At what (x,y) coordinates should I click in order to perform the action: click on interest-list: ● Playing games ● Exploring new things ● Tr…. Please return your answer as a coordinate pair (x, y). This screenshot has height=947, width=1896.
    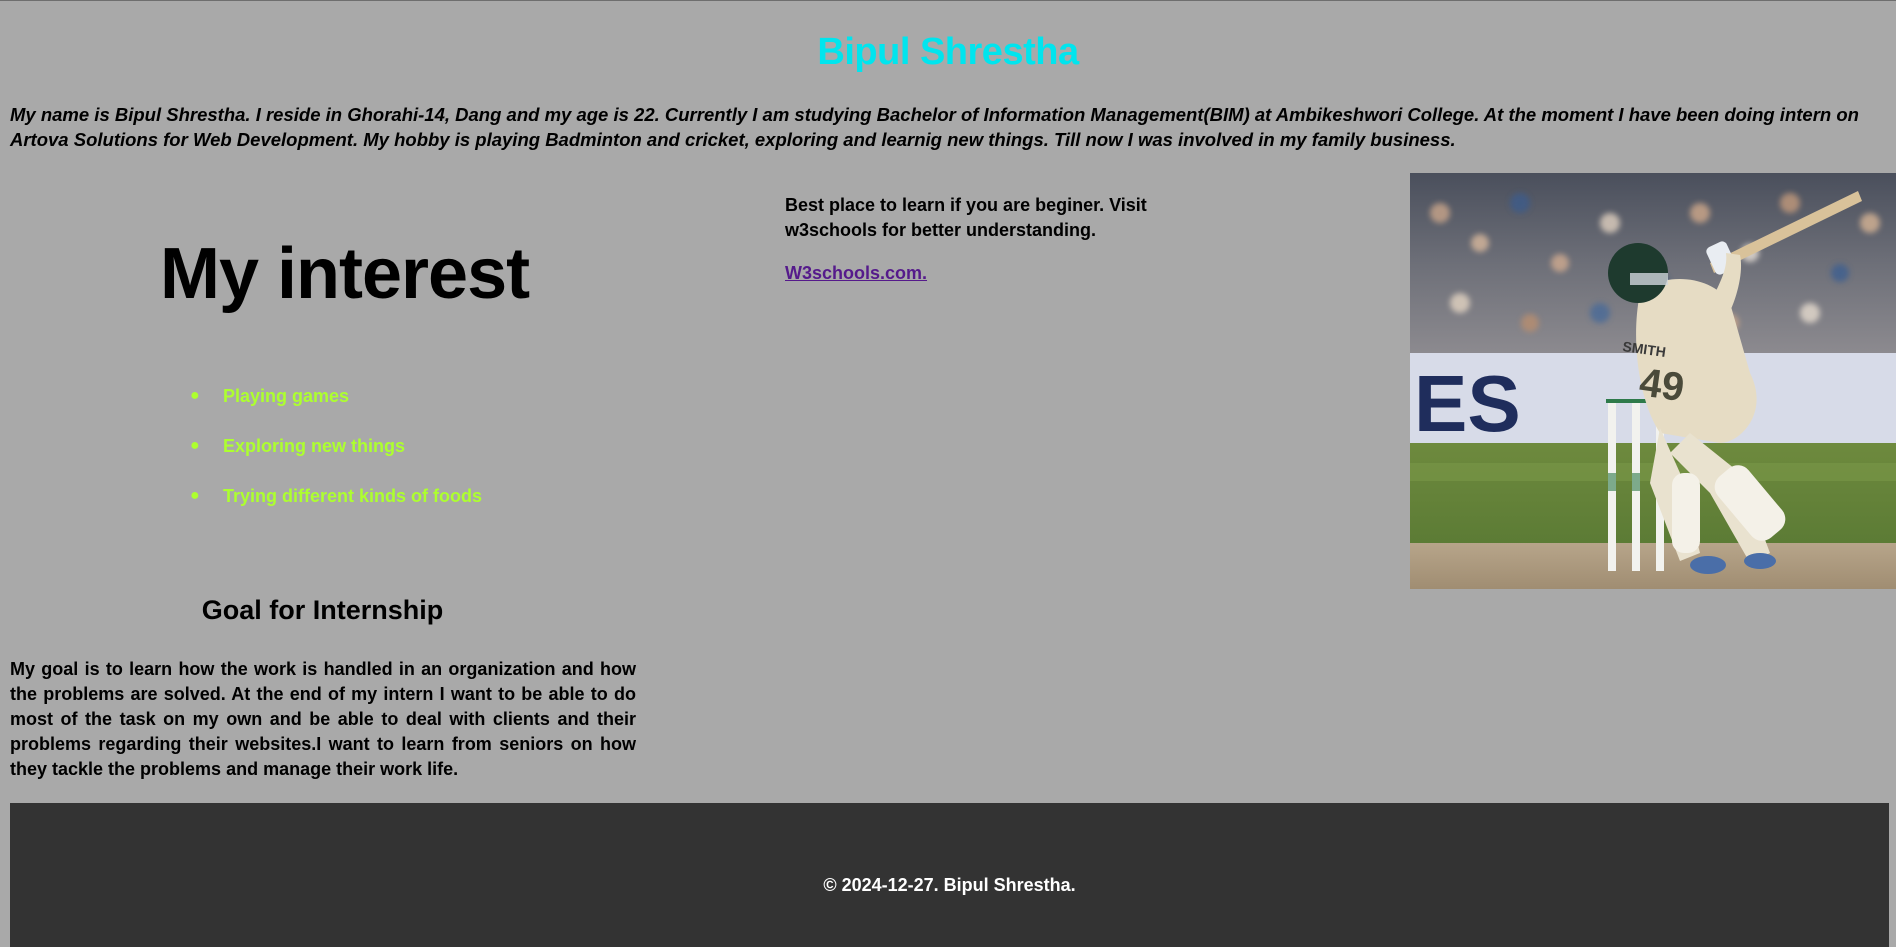
    Looking at the image, I should click on (336, 456).